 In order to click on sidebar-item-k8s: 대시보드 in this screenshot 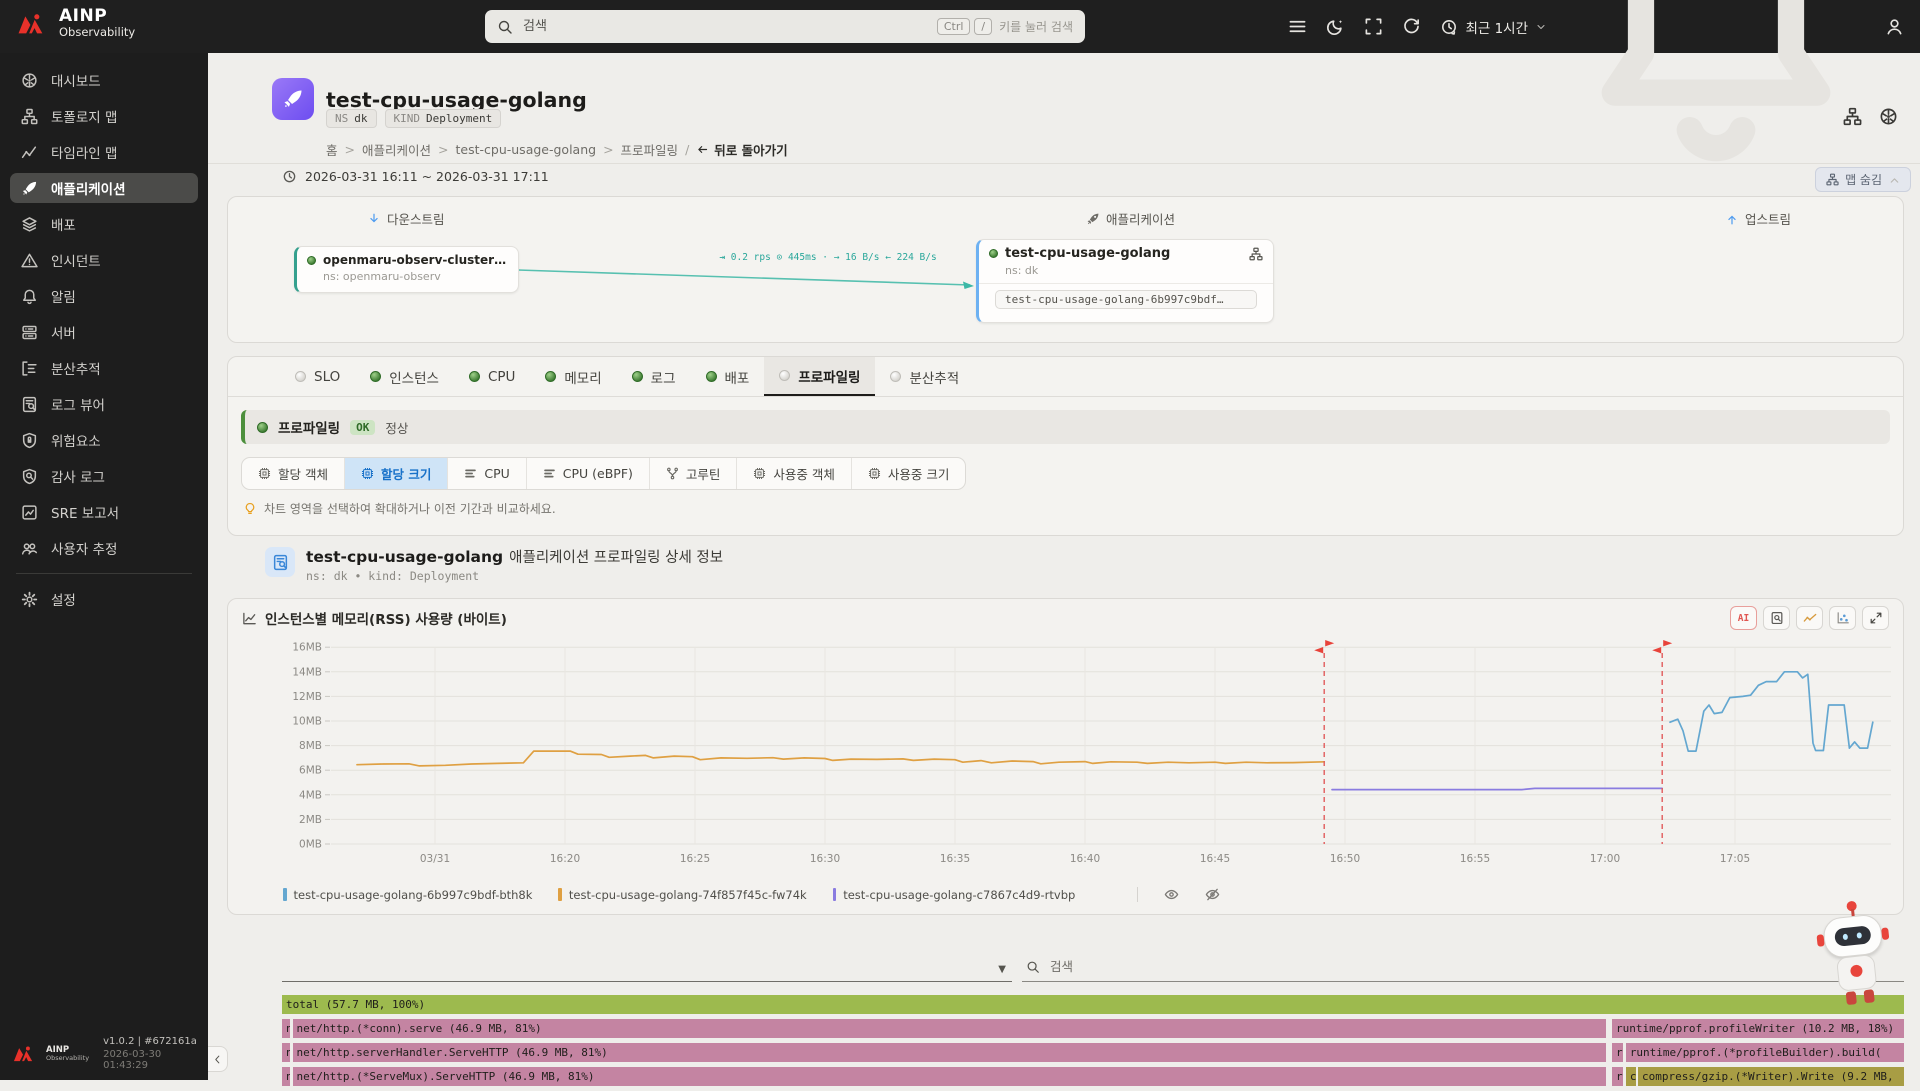, I will do `click(104, 80)`.